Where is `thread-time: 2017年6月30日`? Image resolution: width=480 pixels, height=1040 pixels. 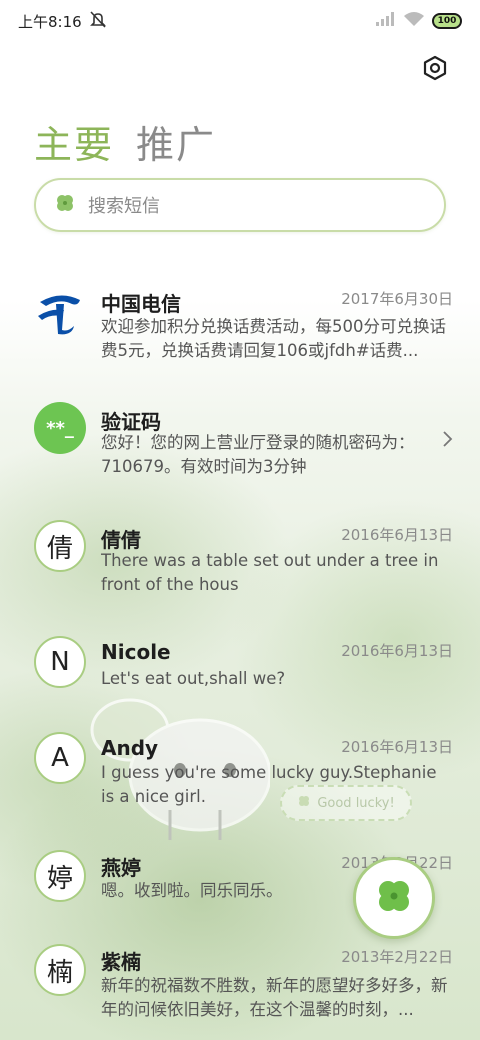
thread-time: 2017年6月30日 is located at coordinates (397, 299).